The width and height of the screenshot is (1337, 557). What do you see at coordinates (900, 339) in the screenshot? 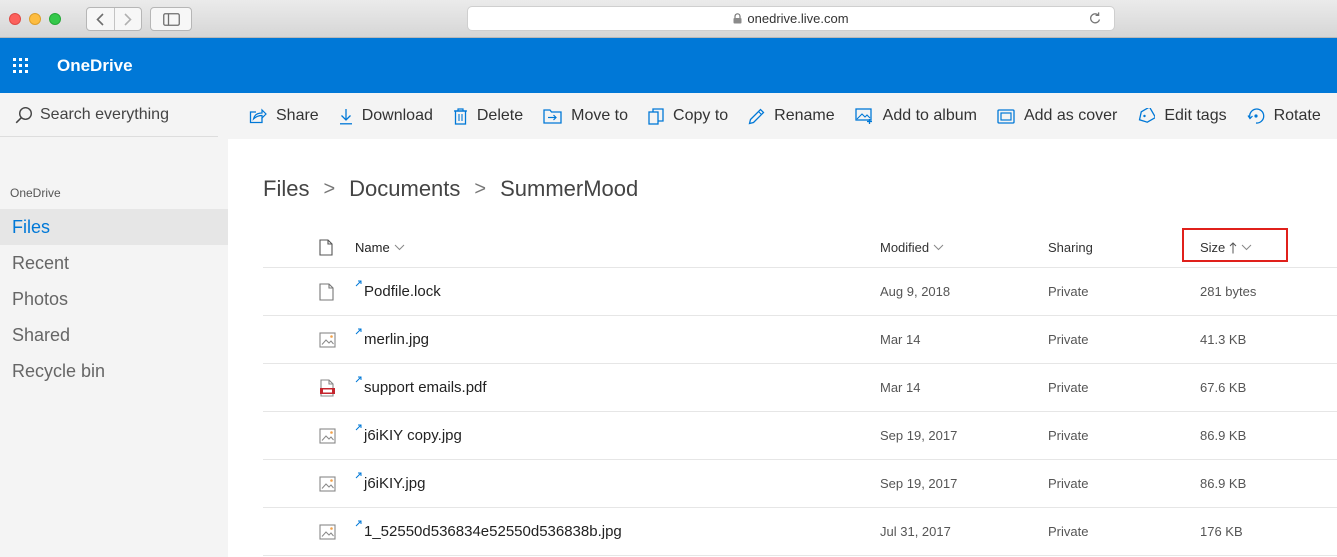
I see `modified-cell: Mar 14` at bounding box center [900, 339].